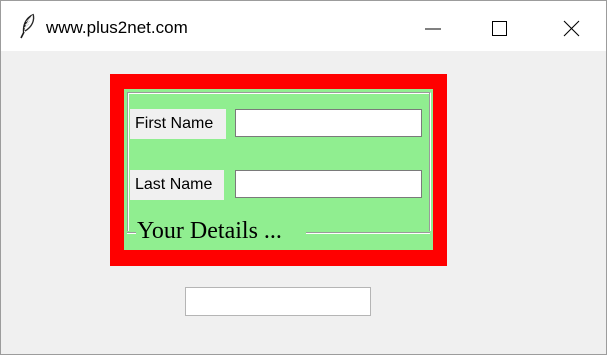 This screenshot has height=355, width=607. What do you see at coordinates (328, 184) in the screenshot?
I see `last-name-input` at bounding box center [328, 184].